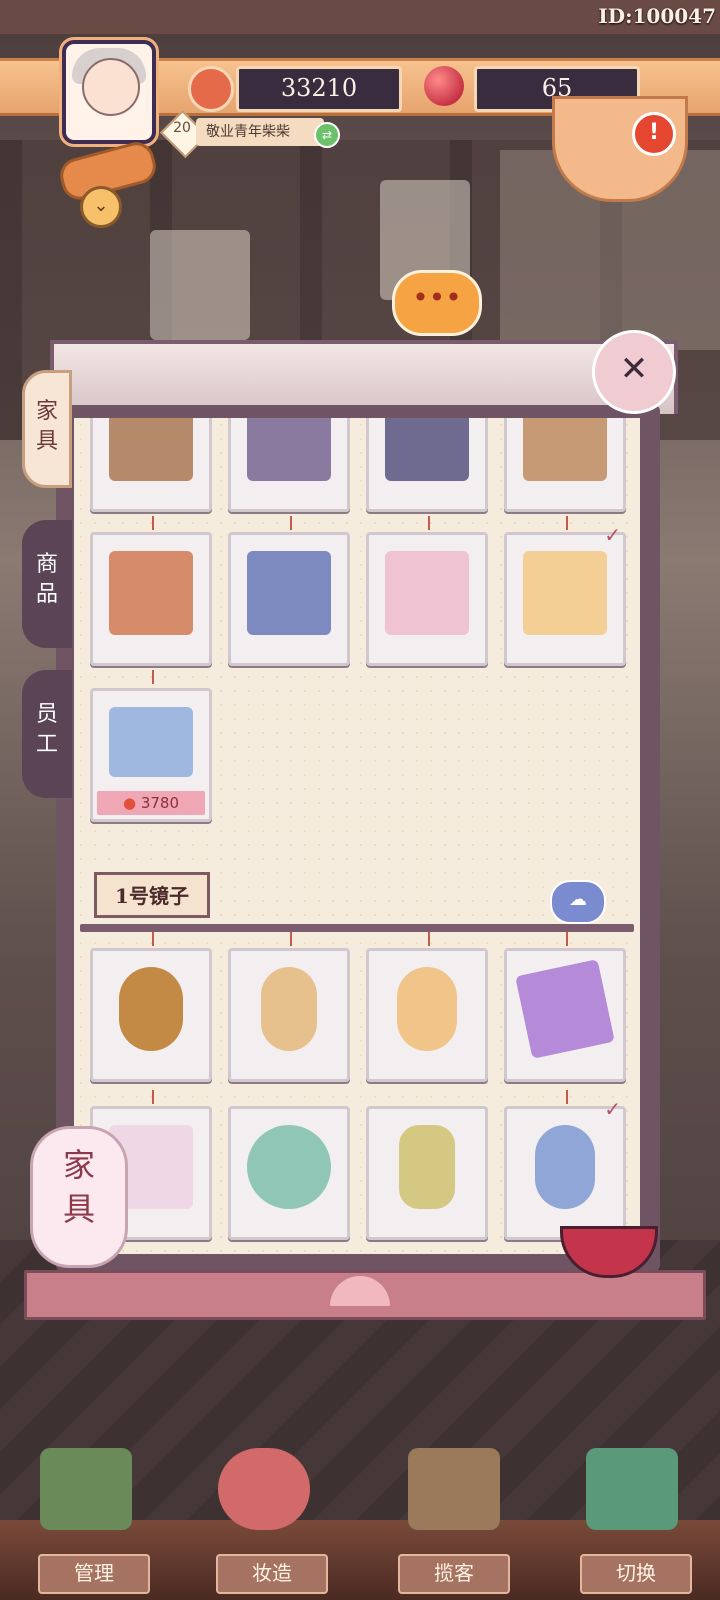 The height and width of the screenshot is (1600, 720). I want to click on signpost-icon, so click(454, 1489).